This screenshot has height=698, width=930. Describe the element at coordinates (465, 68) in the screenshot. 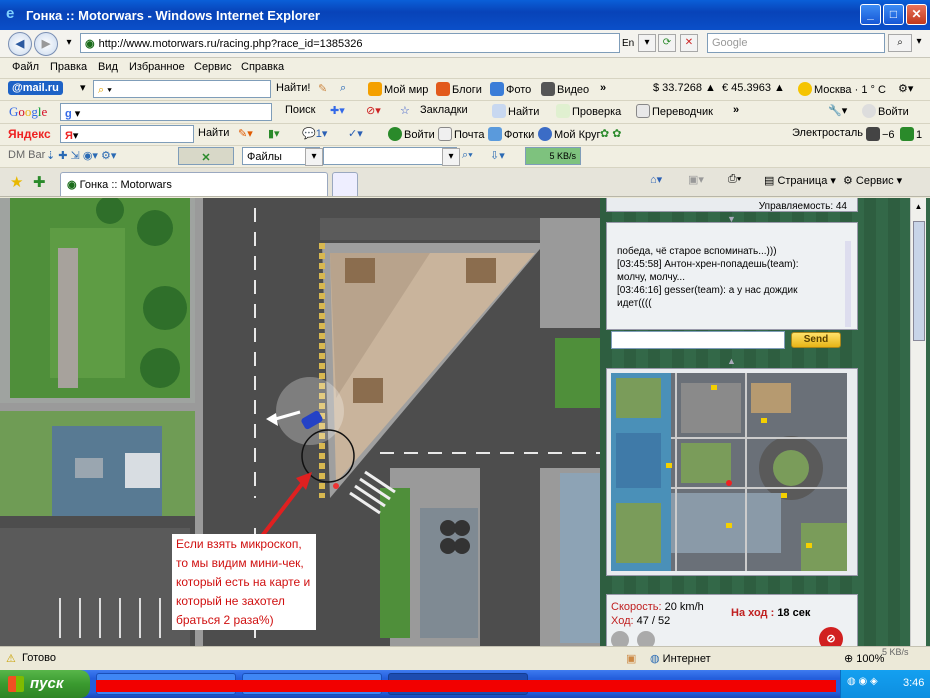

I see `menu-bar: Файл Правка Вид Избранное Сервис Справка` at that location.